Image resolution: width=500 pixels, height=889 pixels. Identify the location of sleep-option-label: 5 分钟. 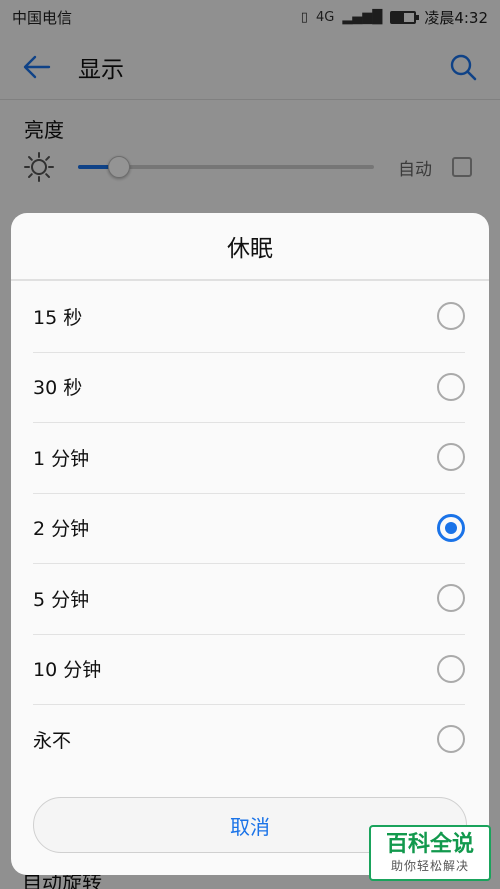
(61, 599).